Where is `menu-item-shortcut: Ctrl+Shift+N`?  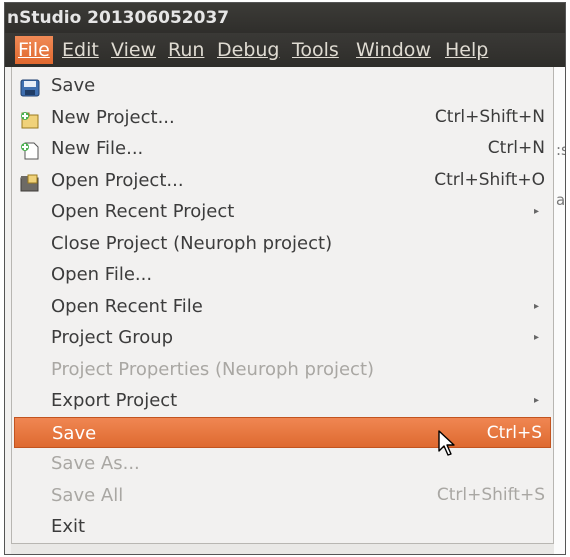
menu-item-shortcut: Ctrl+Shift+N is located at coordinates (489, 117).